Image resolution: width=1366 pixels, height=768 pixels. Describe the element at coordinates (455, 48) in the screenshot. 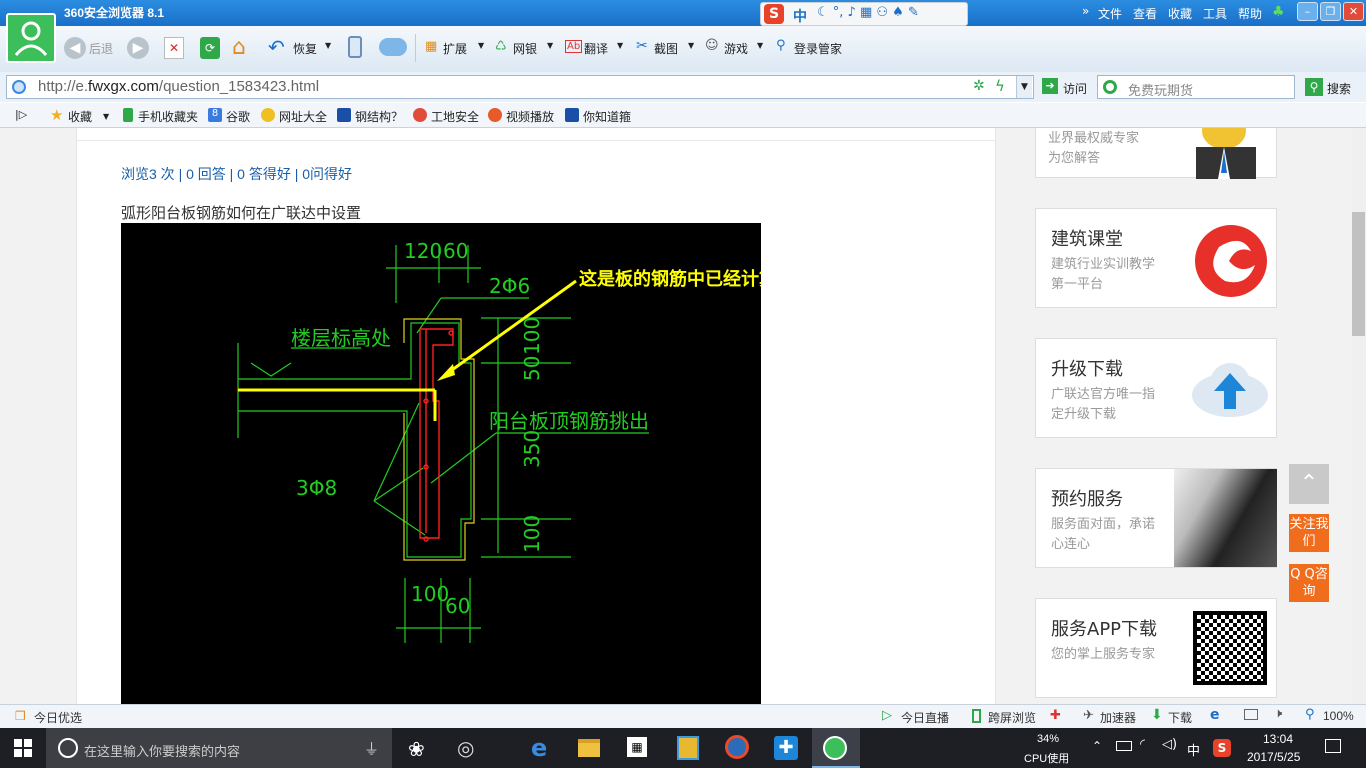

I see `extend-button: 扩展` at that location.